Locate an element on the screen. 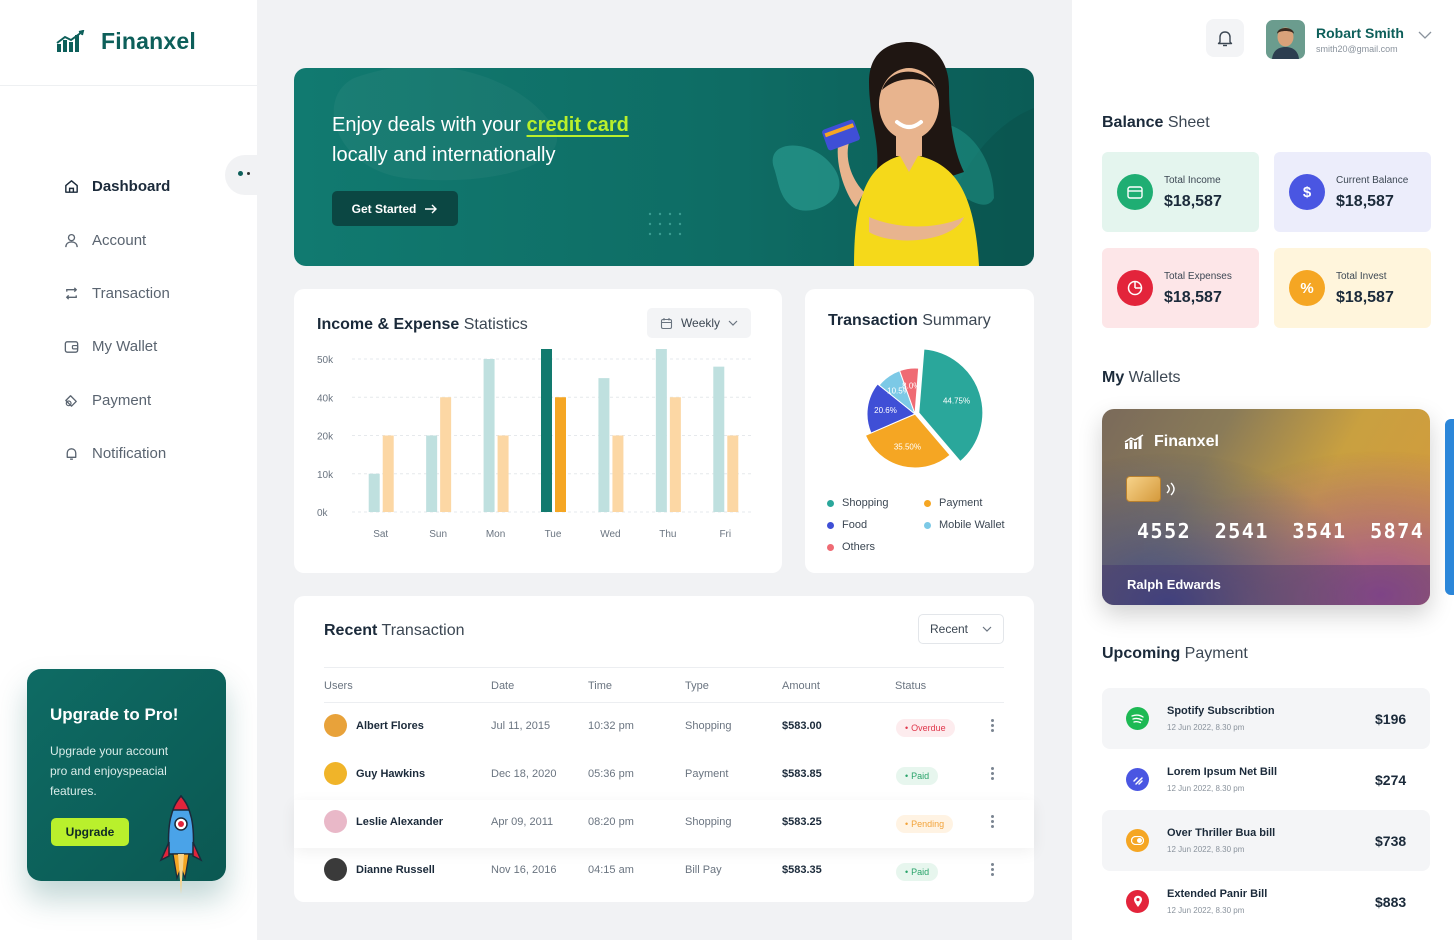  upgrade-title: Upgrade to Pro! is located at coordinates (114, 714).